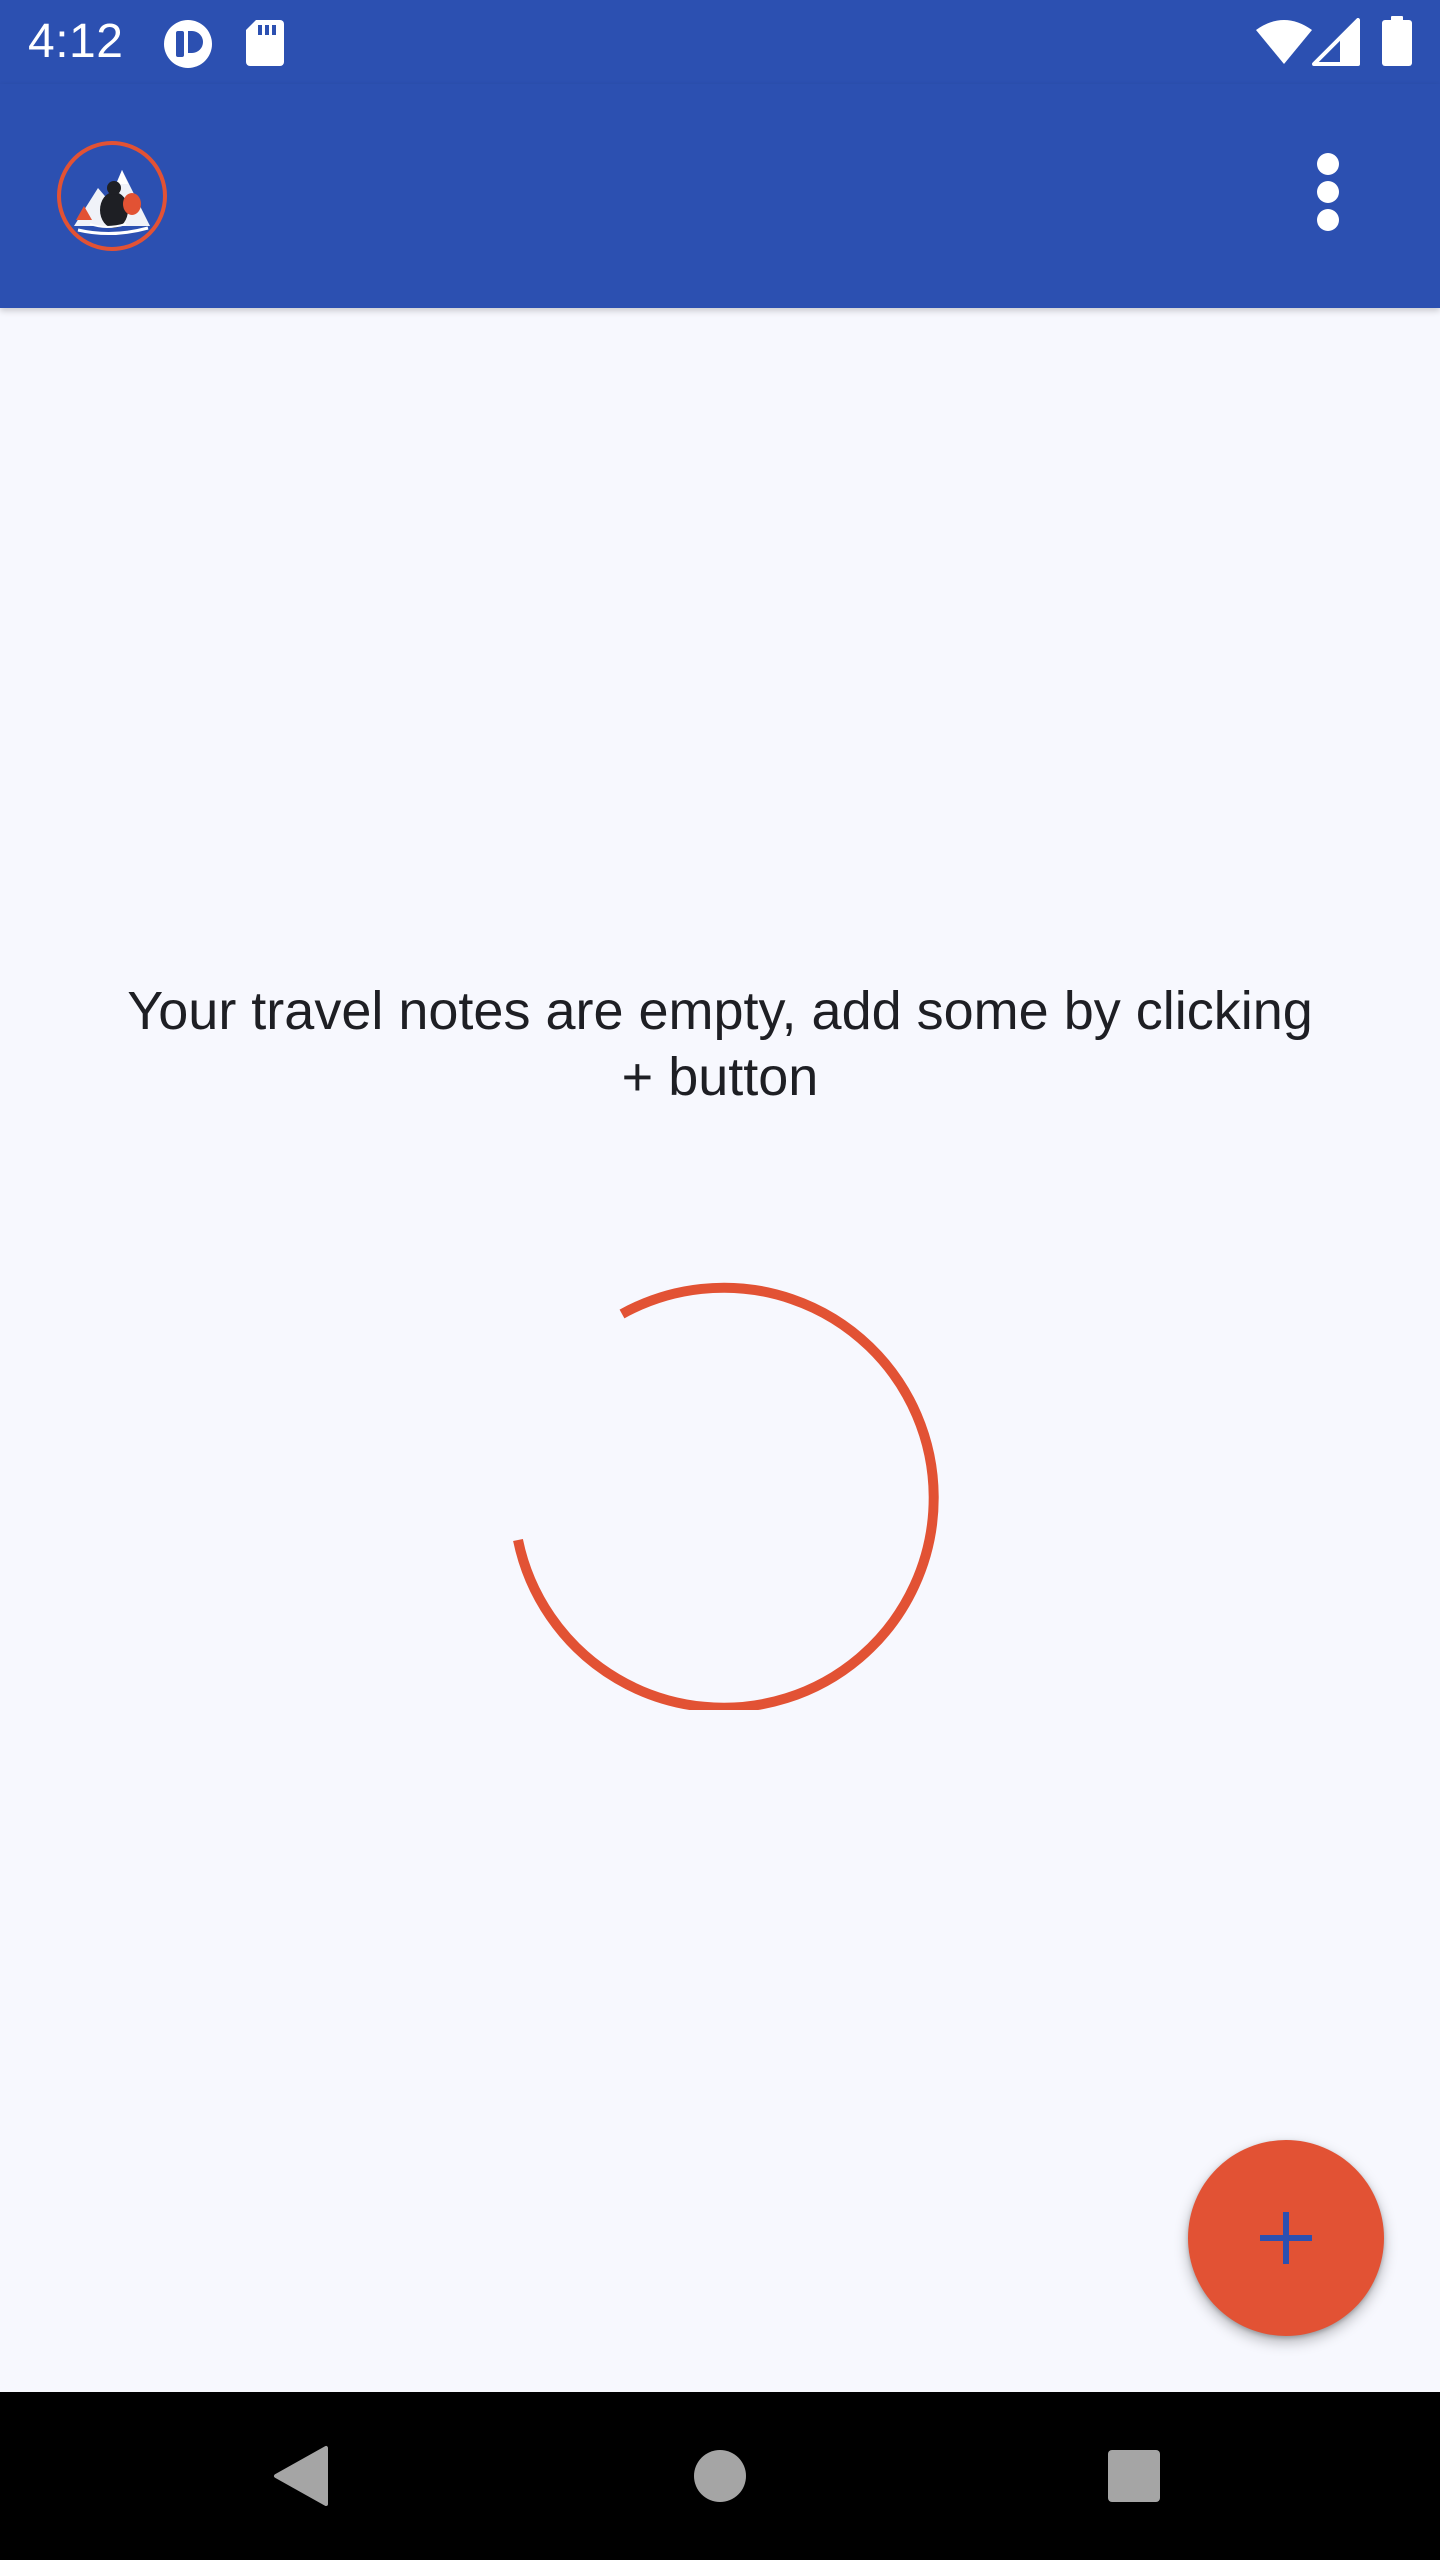 The image size is (1440, 2560). I want to click on sd-card-icon, so click(265, 43).